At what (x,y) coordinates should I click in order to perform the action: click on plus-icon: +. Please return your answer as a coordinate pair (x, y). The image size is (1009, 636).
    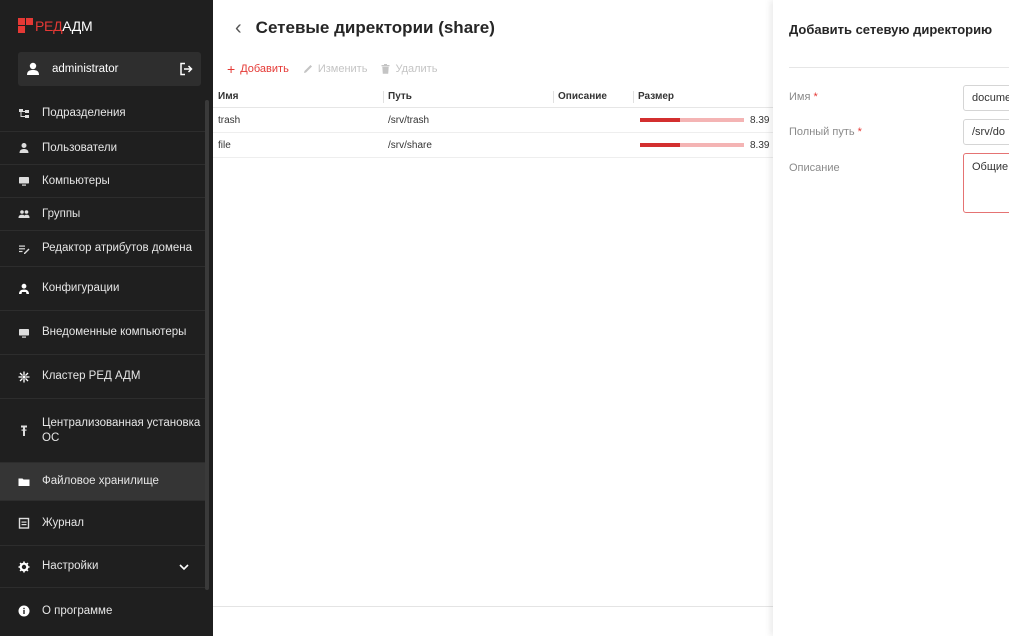
    Looking at the image, I should click on (231, 69).